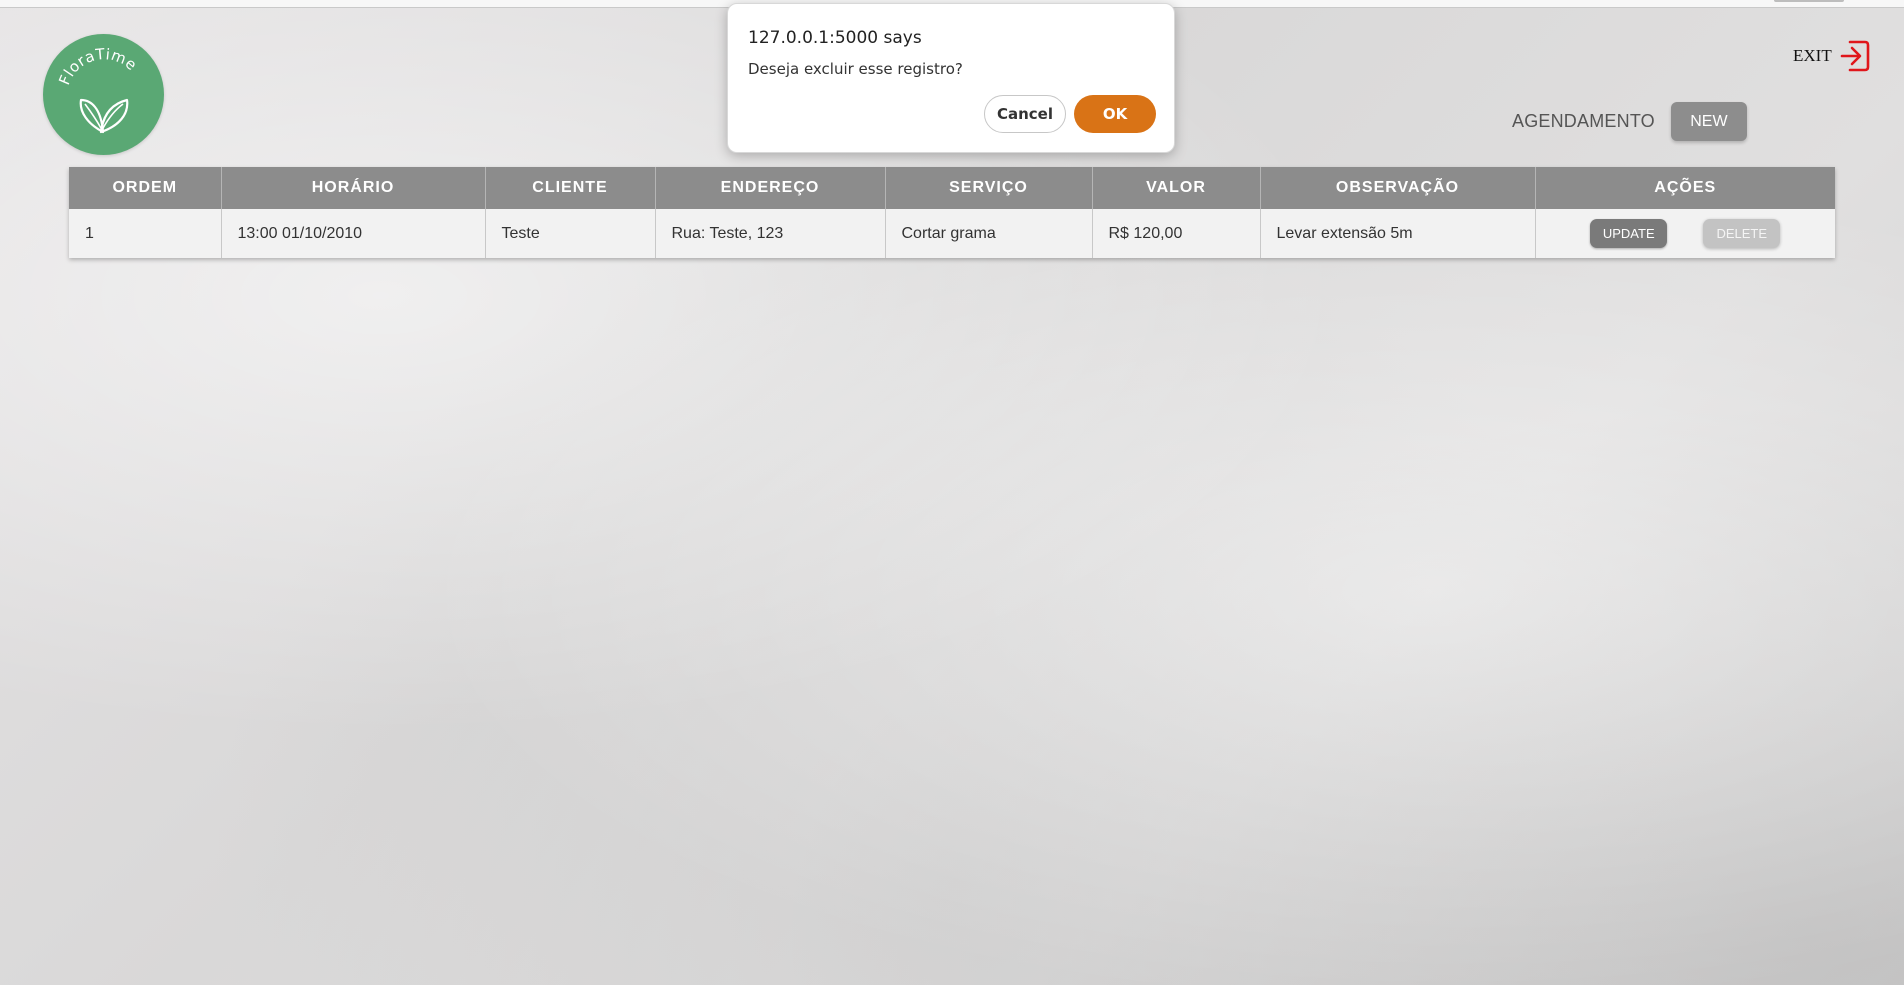 This screenshot has height=985, width=1904. I want to click on agenda-header: AGENDAMENTO NEW, so click(1629, 121).